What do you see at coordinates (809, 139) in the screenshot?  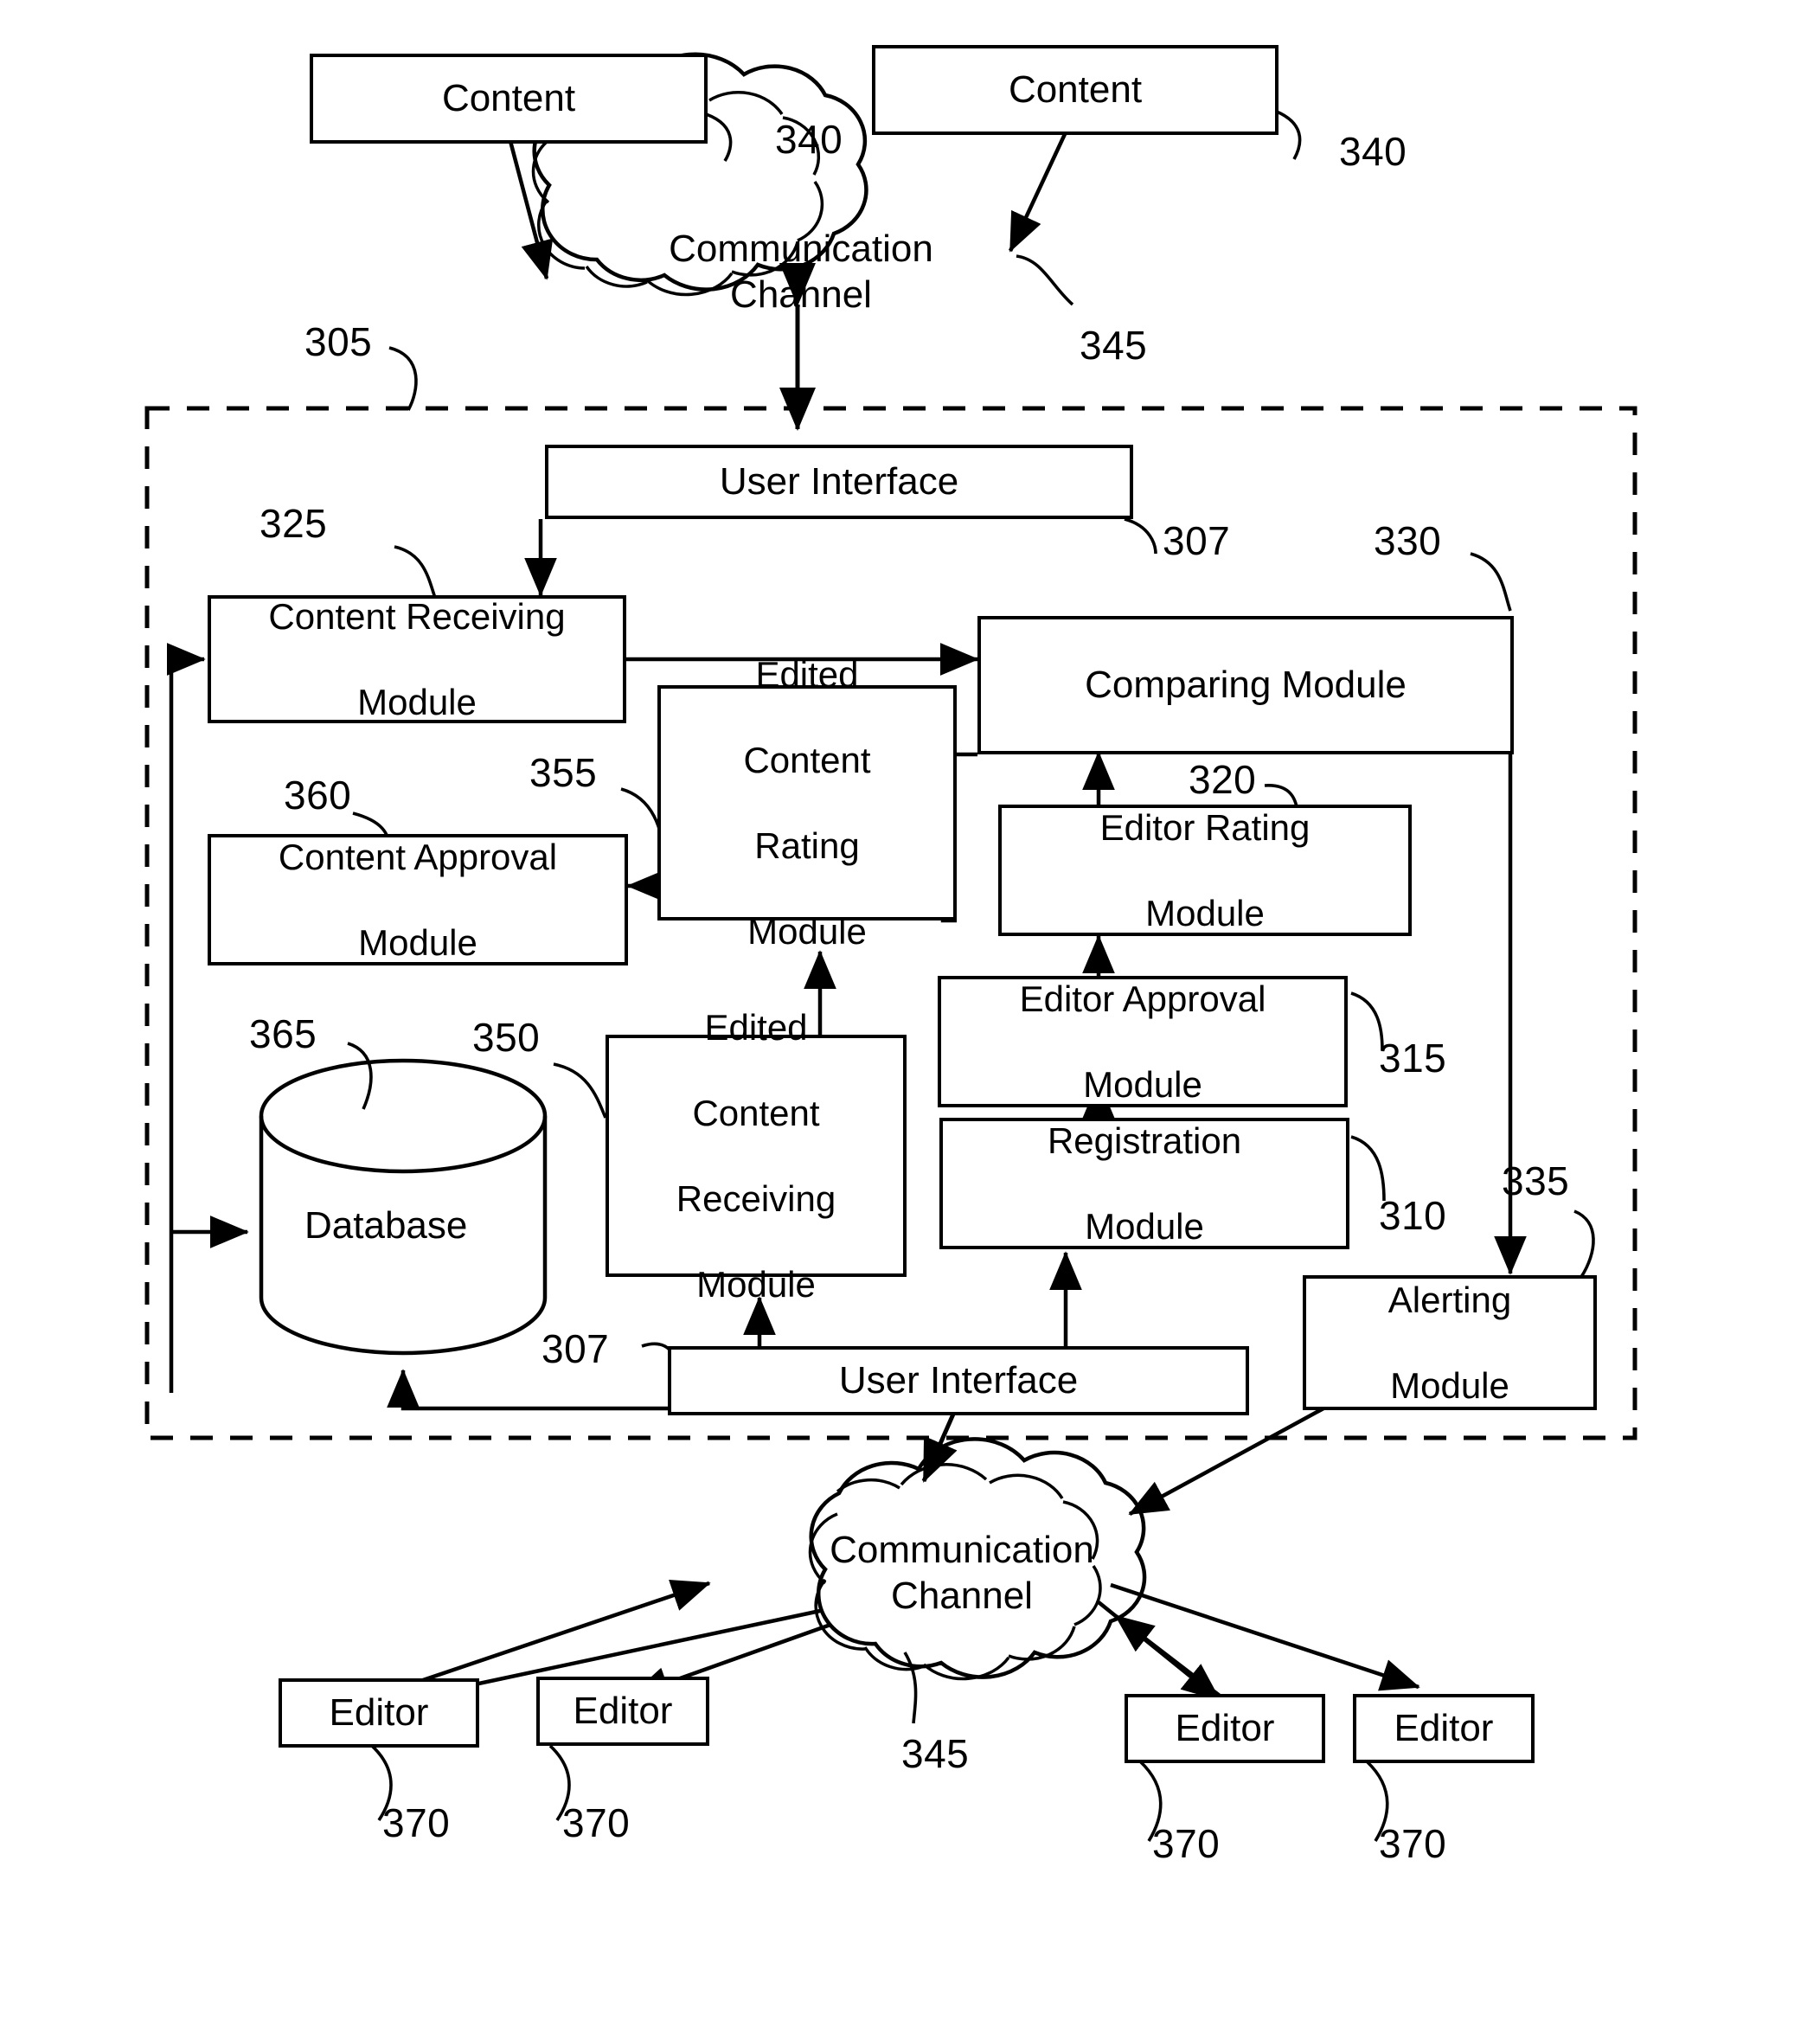 I see `ref-340-left: 340` at bounding box center [809, 139].